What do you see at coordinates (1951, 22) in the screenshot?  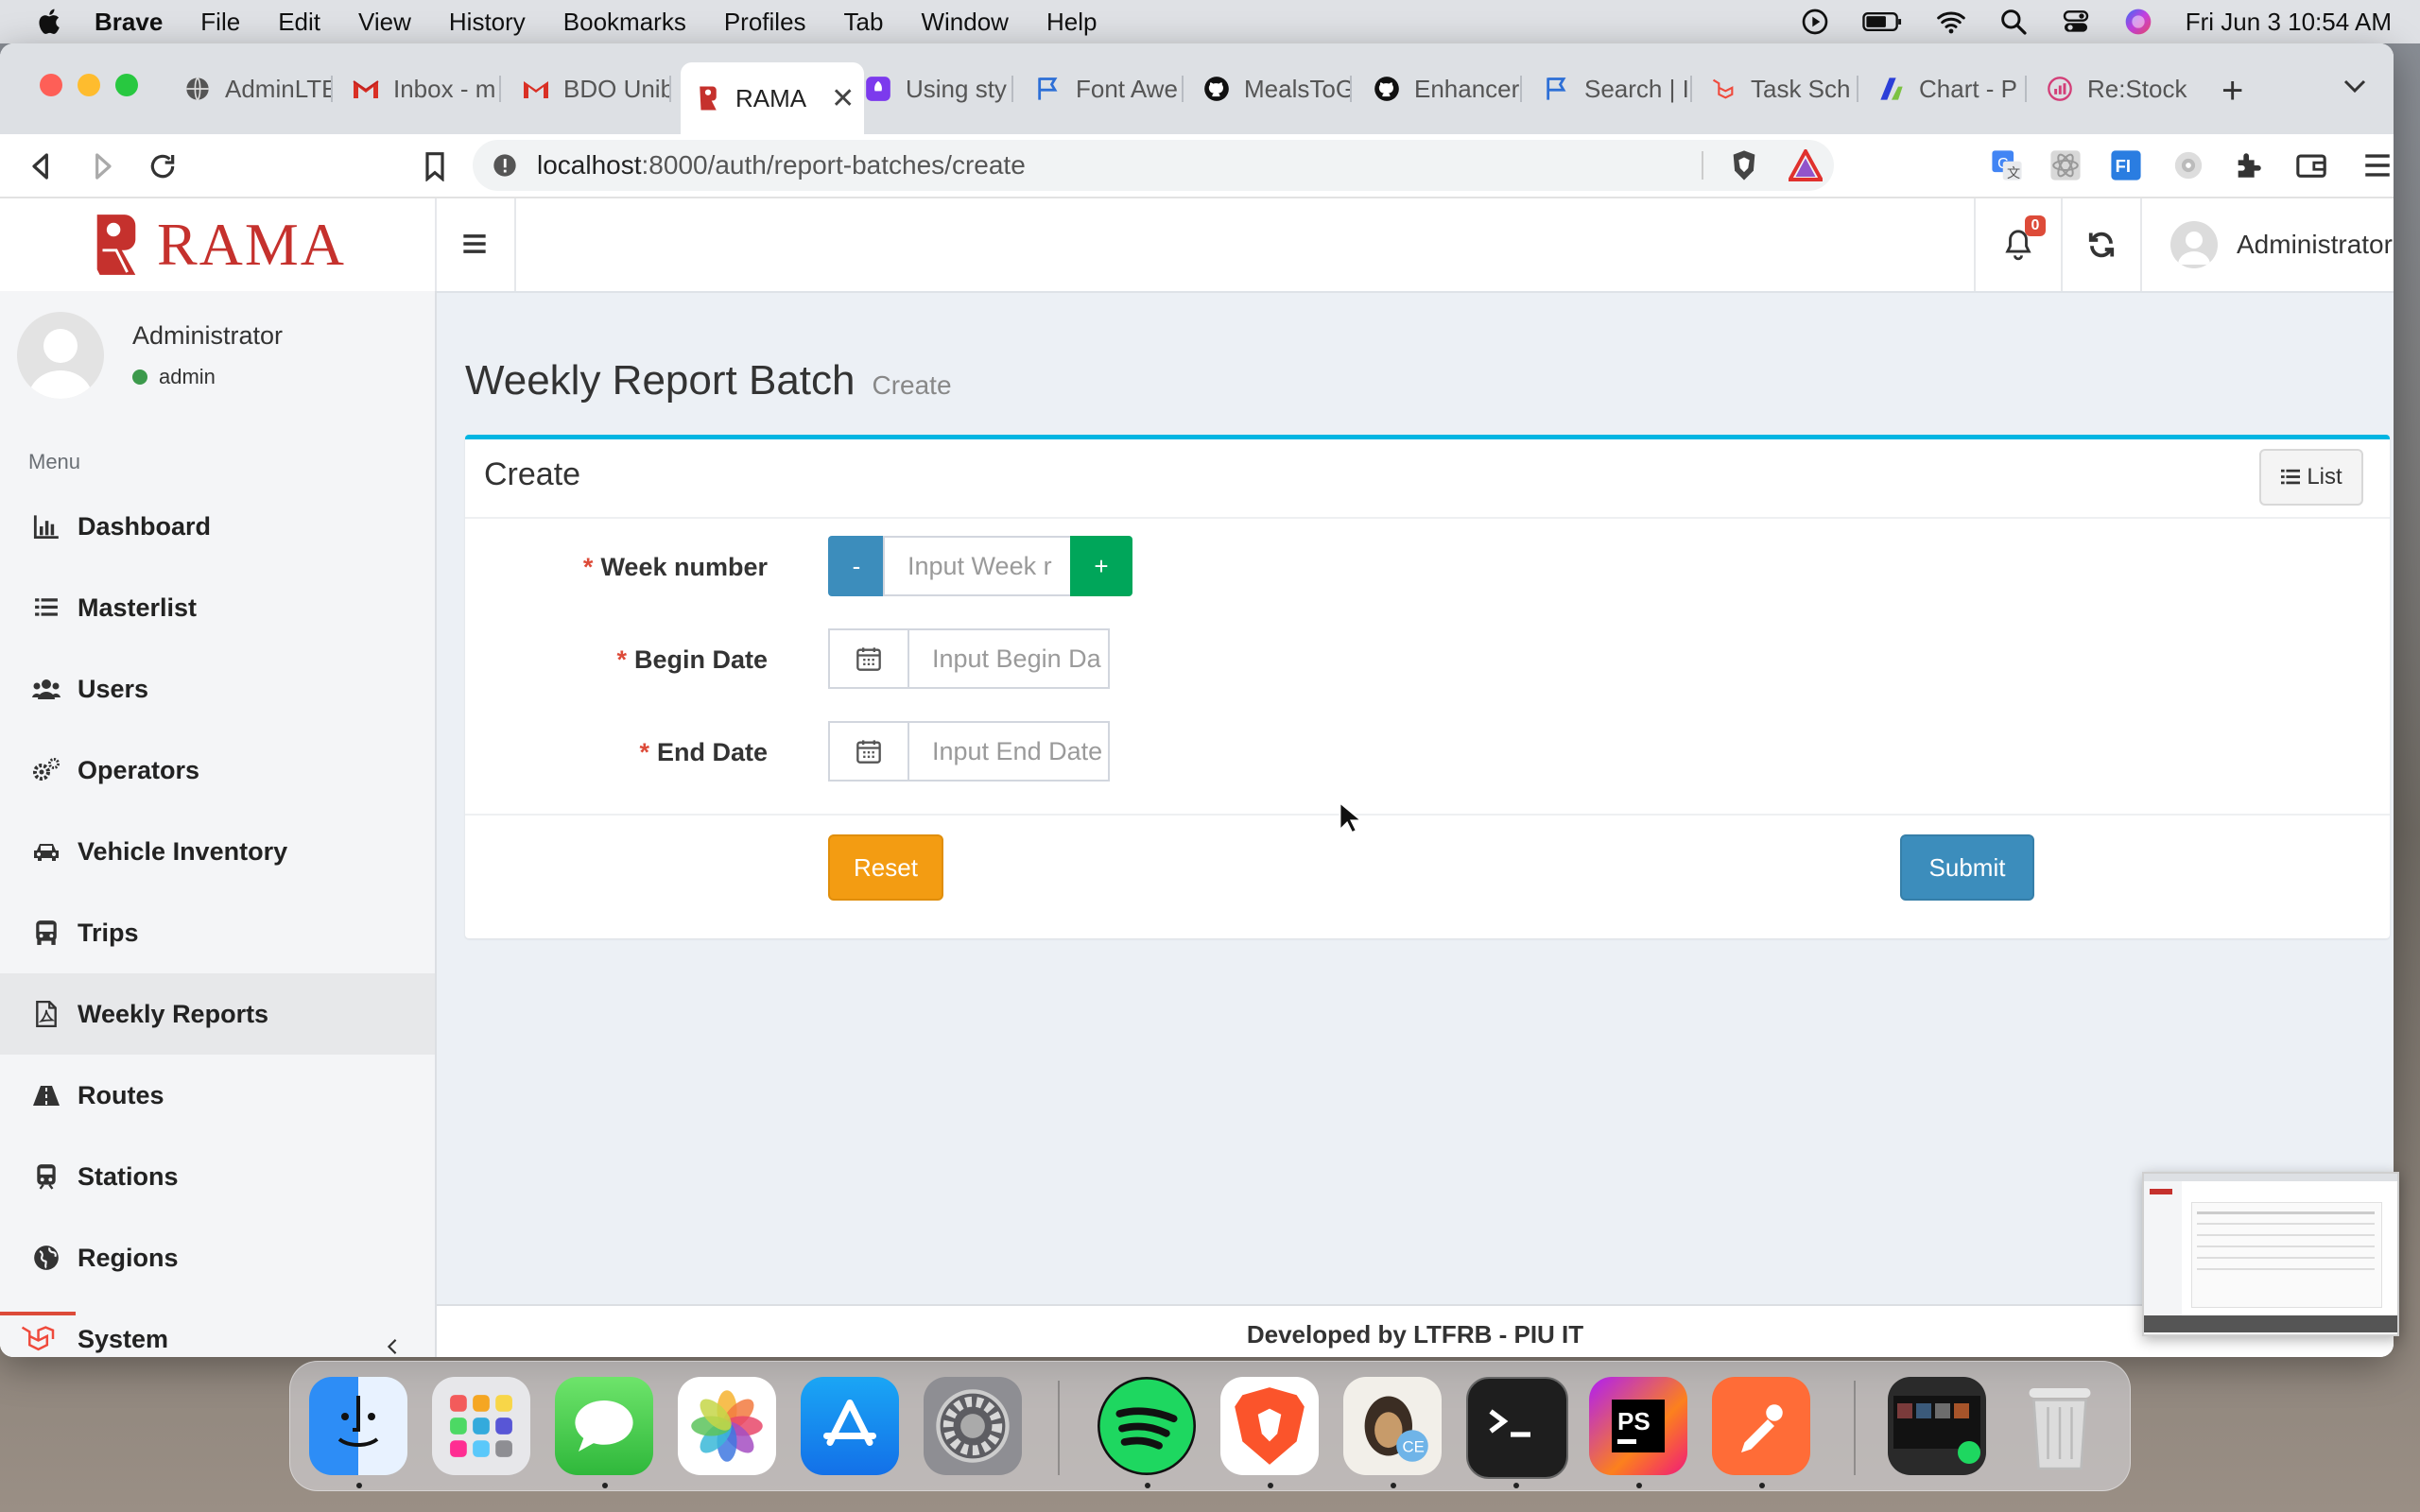 I see `wifi-icon` at bounding box center [1951, 22].